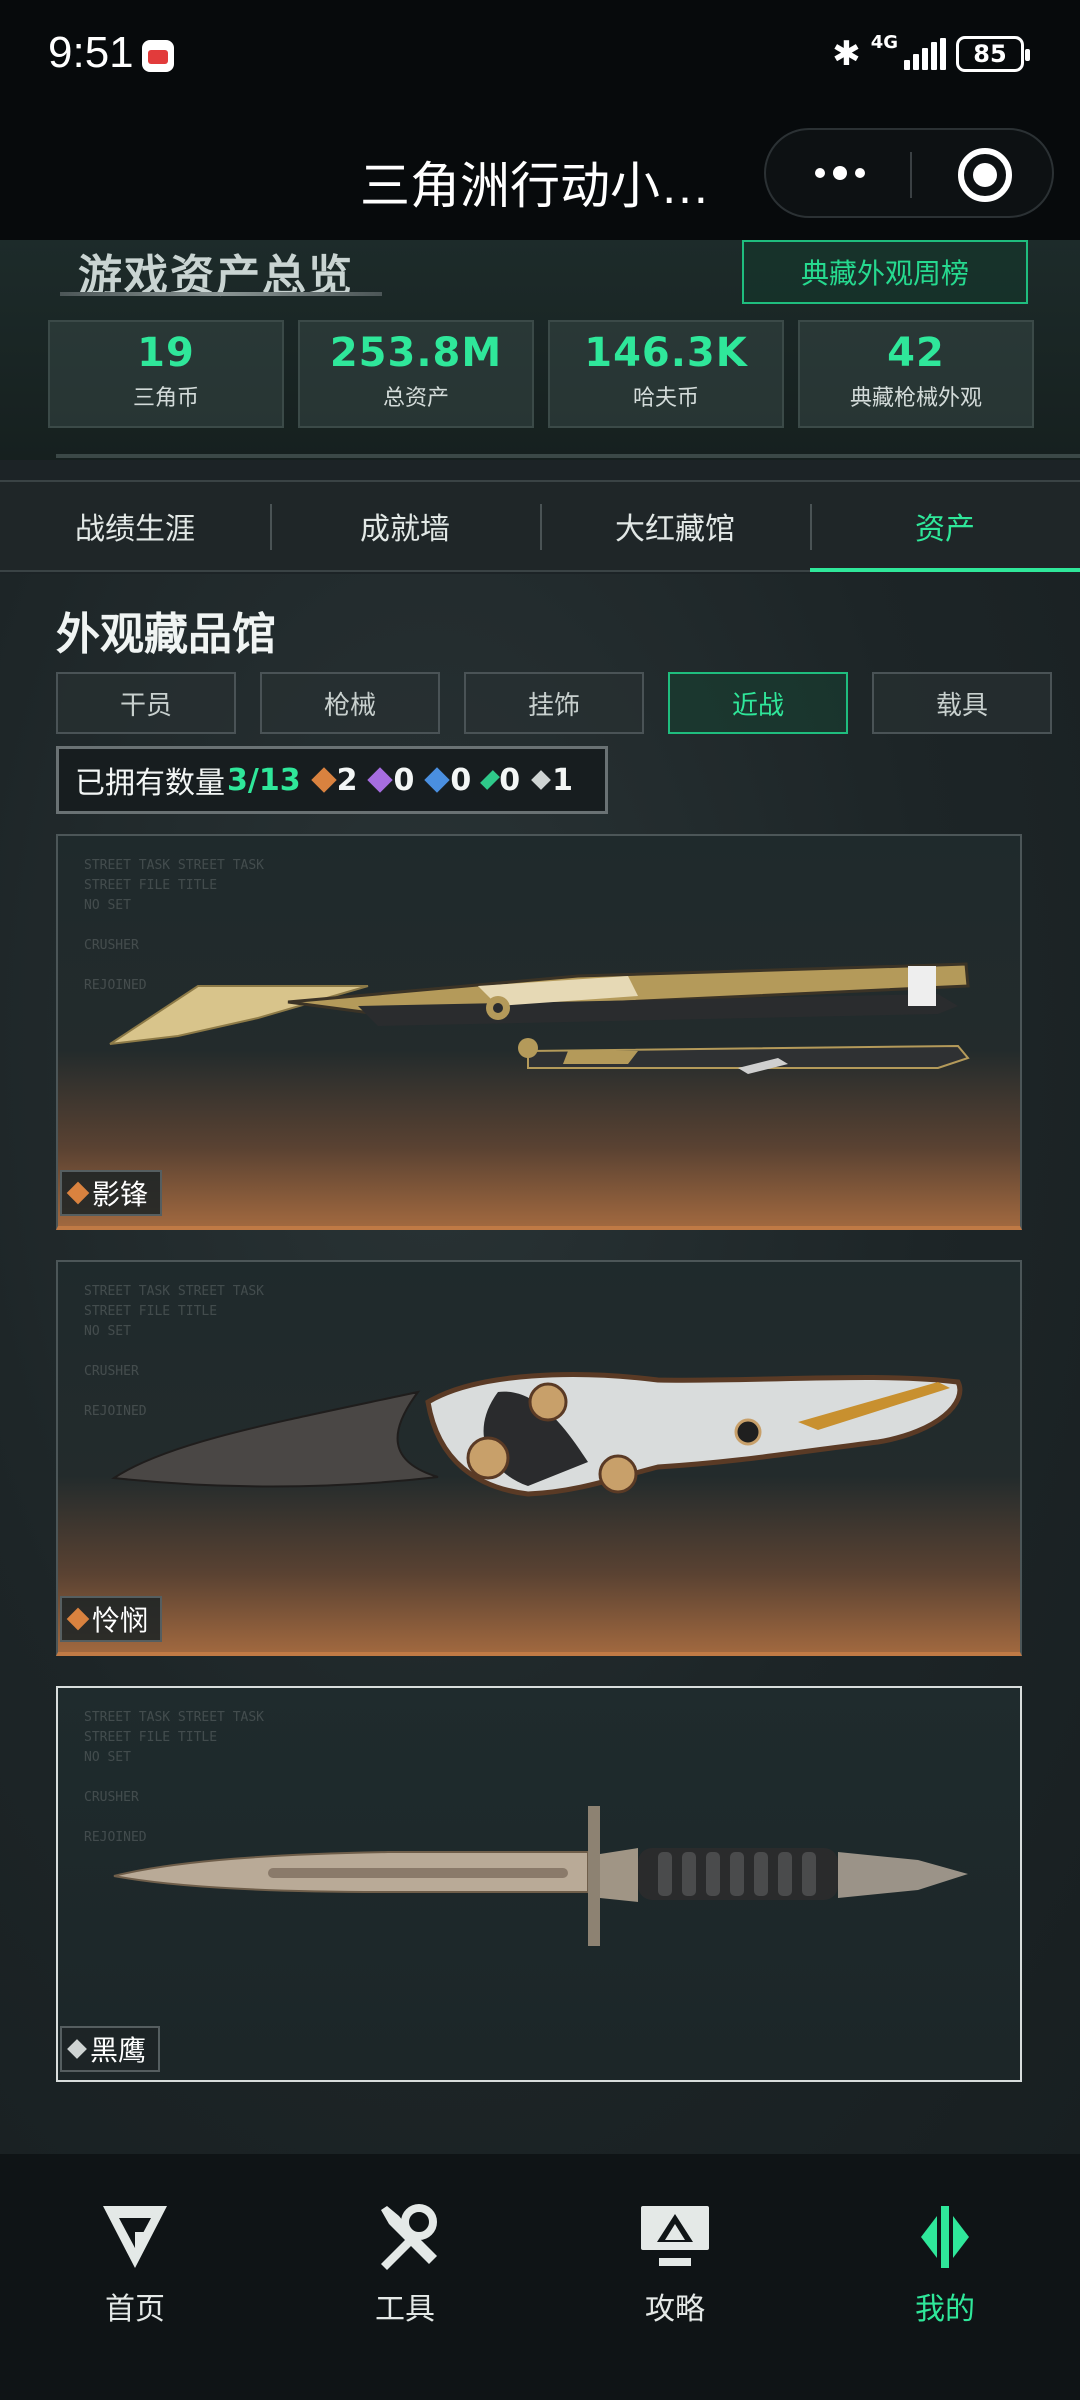 This screenshot has height=2400, width=1080. Describe the element at coordinates (490, 780) in the screenshot. I see `green-diamond-icon` at that location.